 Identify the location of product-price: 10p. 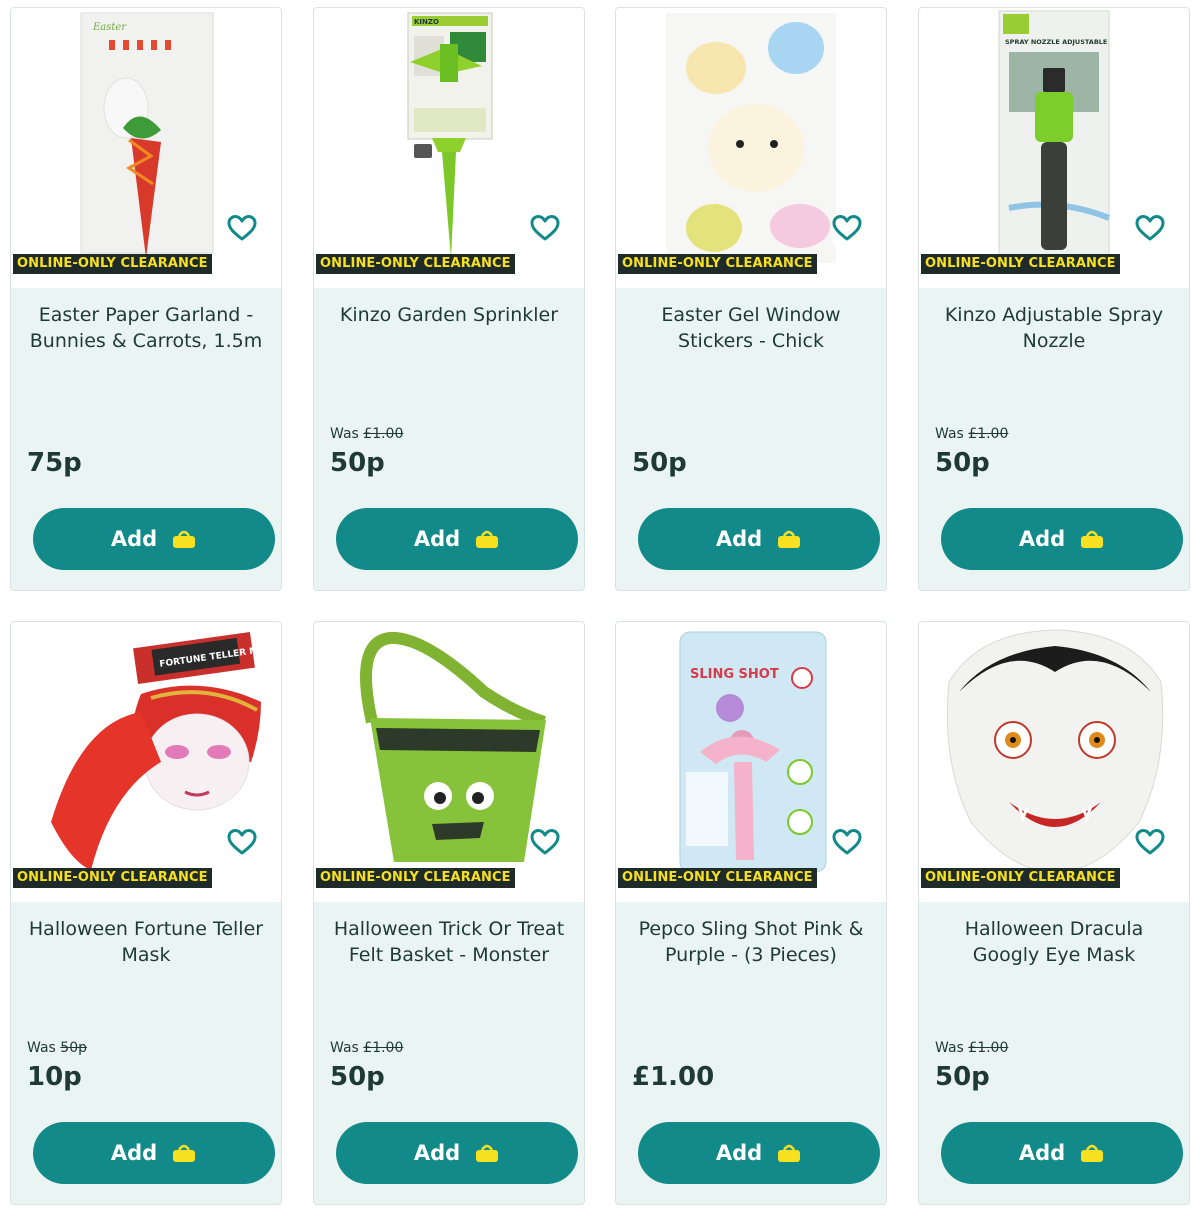
(54, 1077).